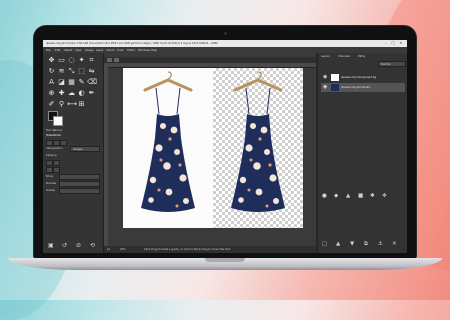 This screenshot has width=450, height=320. What do you see at coordinates (401, 43) in the screenshot?
I see `close-button: ✕` at bounding box center [401, 43].